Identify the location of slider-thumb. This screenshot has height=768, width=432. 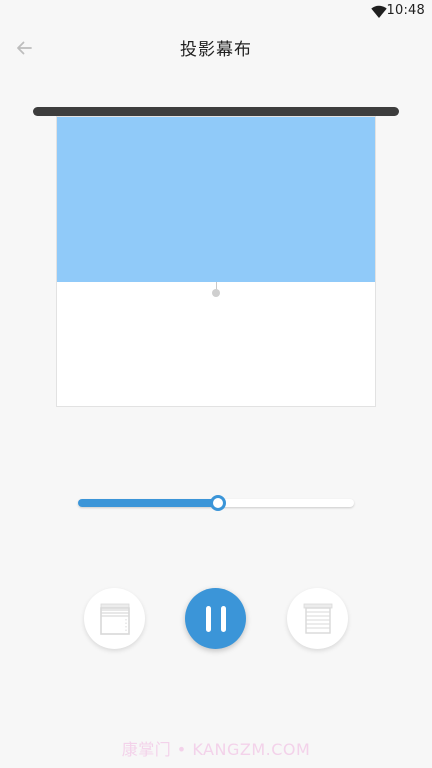
(218, 503).